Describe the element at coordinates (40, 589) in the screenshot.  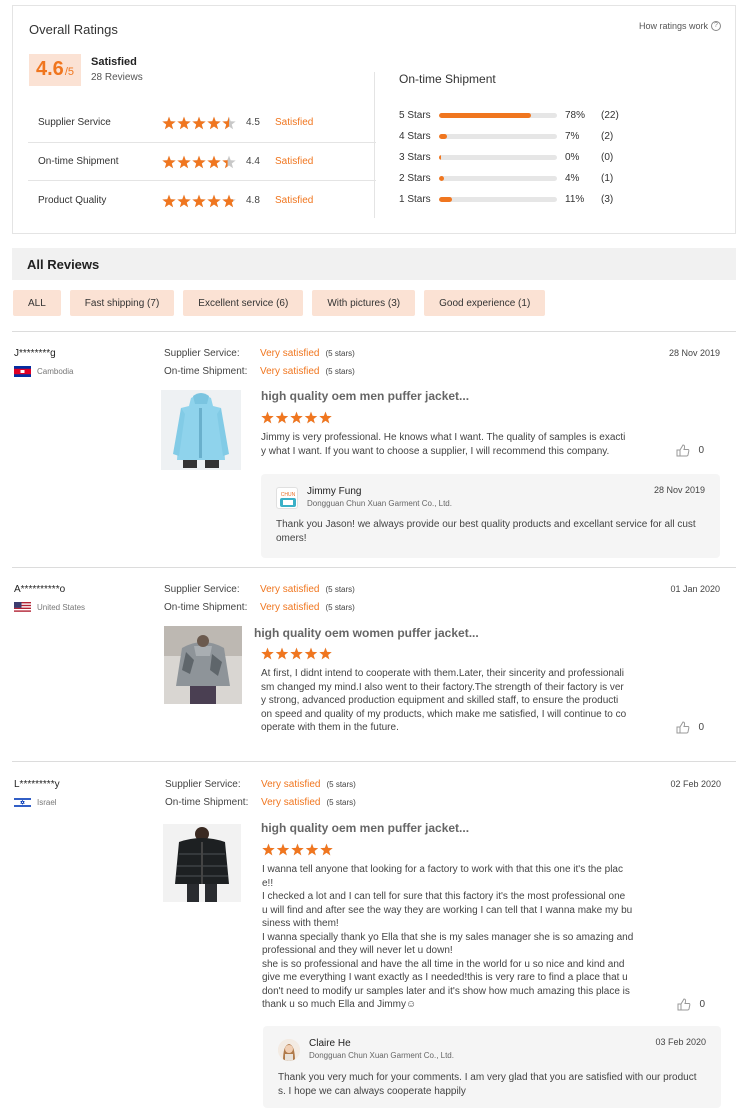
I see `reviewer-name: A**********o` at that location.